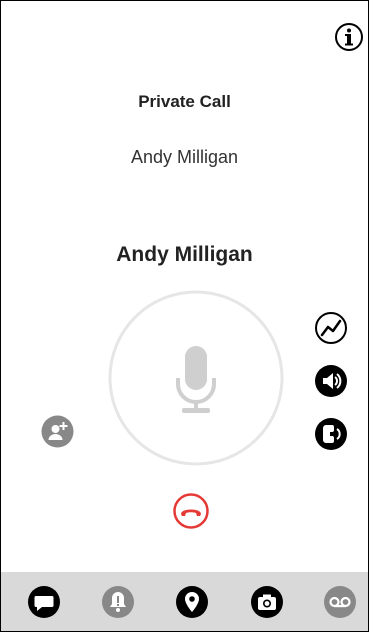 The image size is (369, 632). I want to click on bottom-nav-bar, so click(184, 601).